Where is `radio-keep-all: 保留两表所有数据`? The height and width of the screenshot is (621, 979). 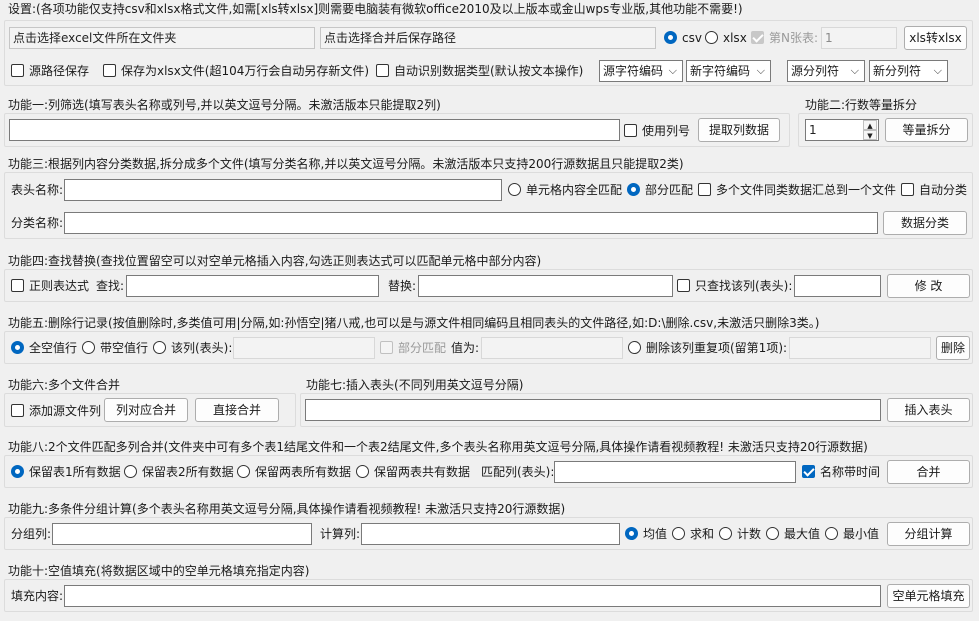 radio-keep-all: 保留两表所有数据 is located at coordinates (294, 472).